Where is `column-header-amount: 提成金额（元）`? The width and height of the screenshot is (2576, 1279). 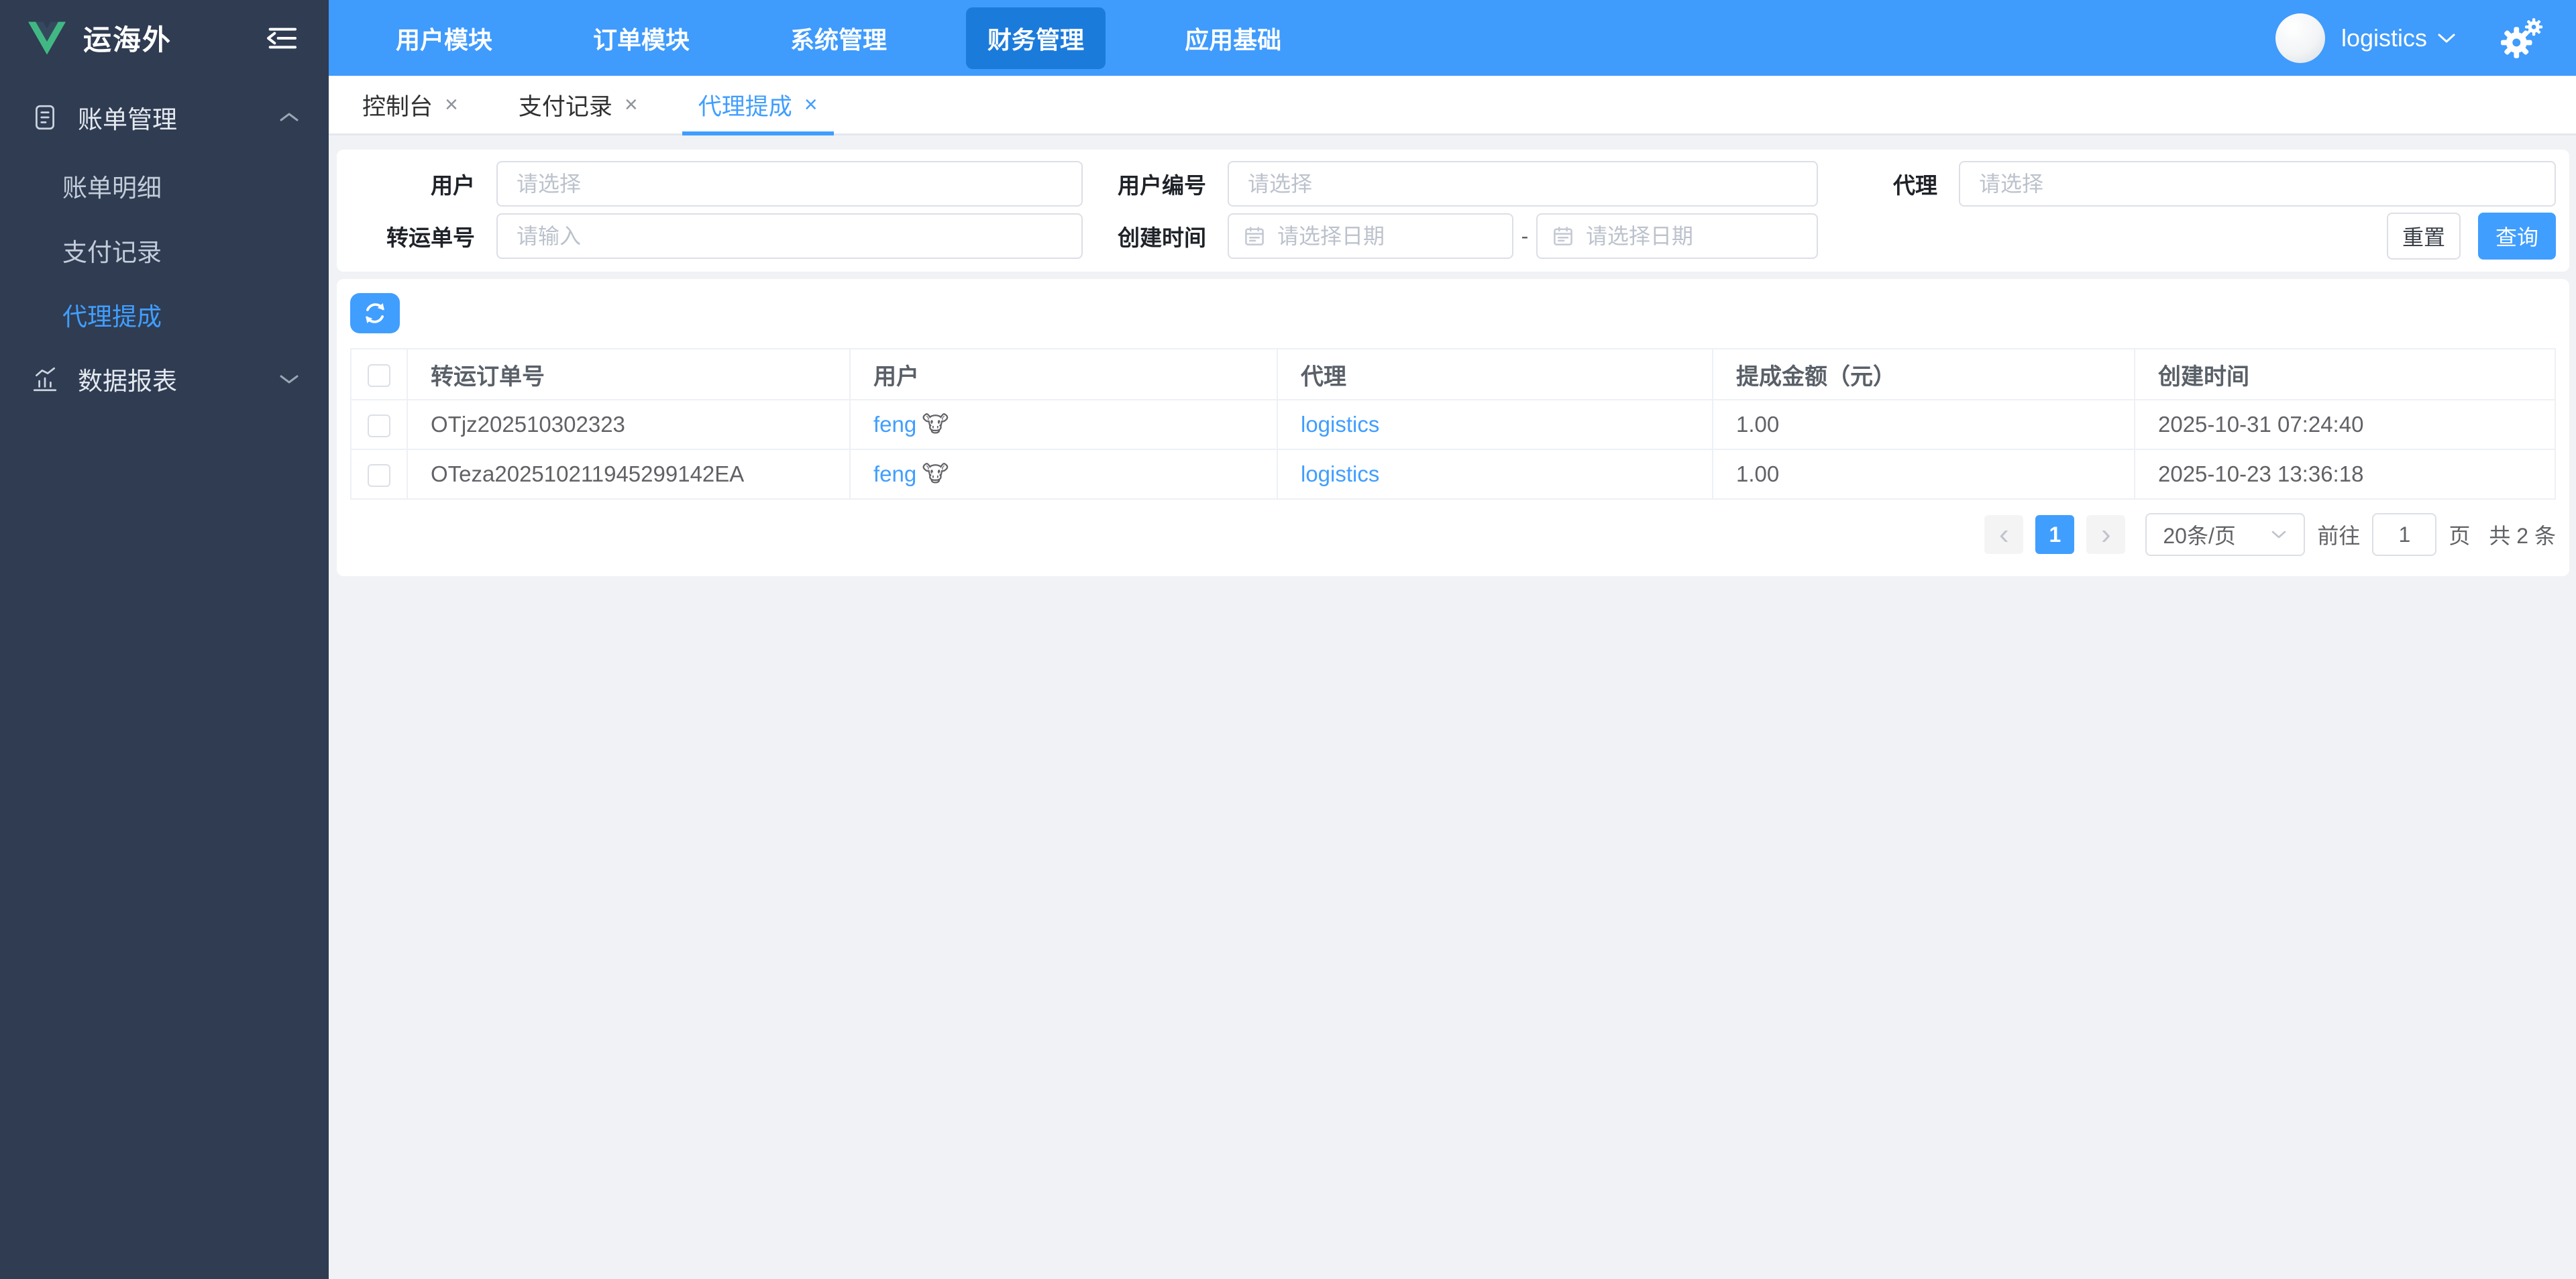
column-header-amount: 提成金额（元） is located at coordinates (1923, 374).